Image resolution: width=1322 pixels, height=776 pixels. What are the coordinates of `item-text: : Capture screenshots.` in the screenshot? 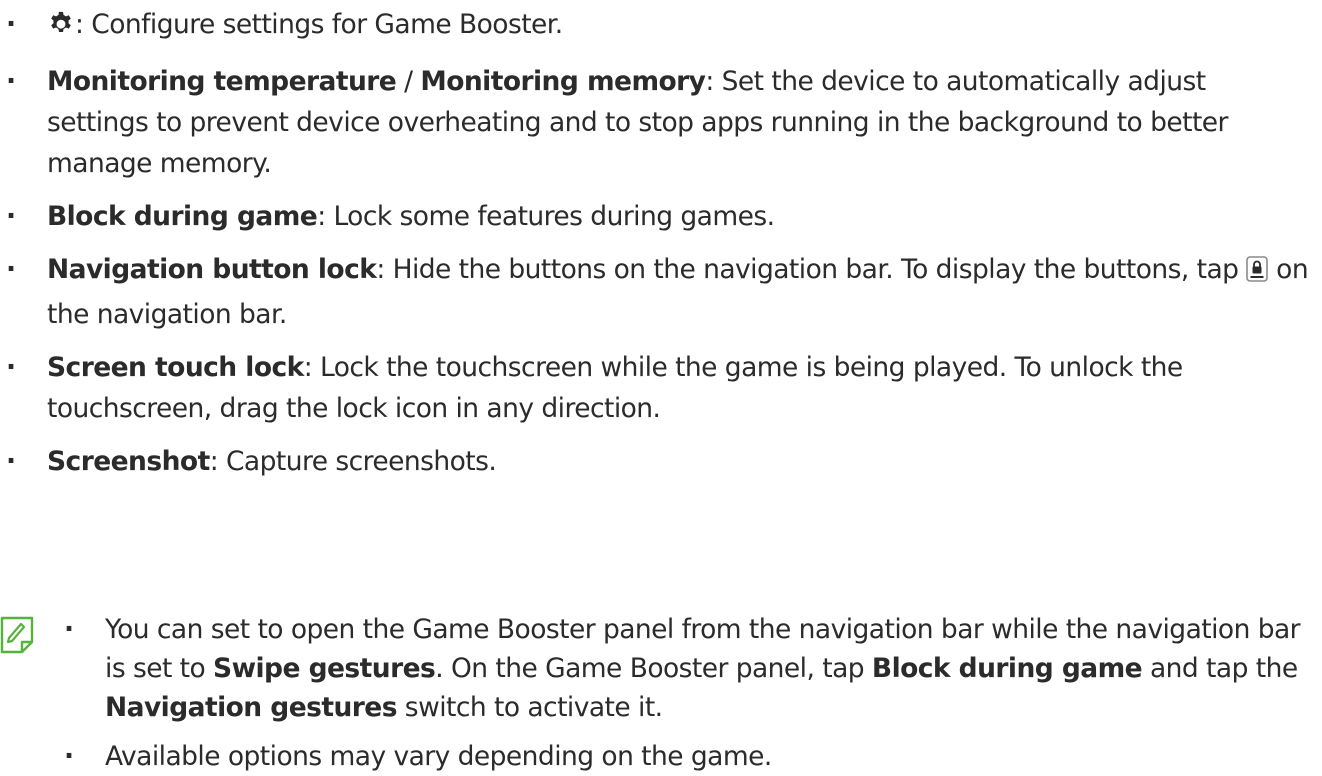 It's located at (353, 461).